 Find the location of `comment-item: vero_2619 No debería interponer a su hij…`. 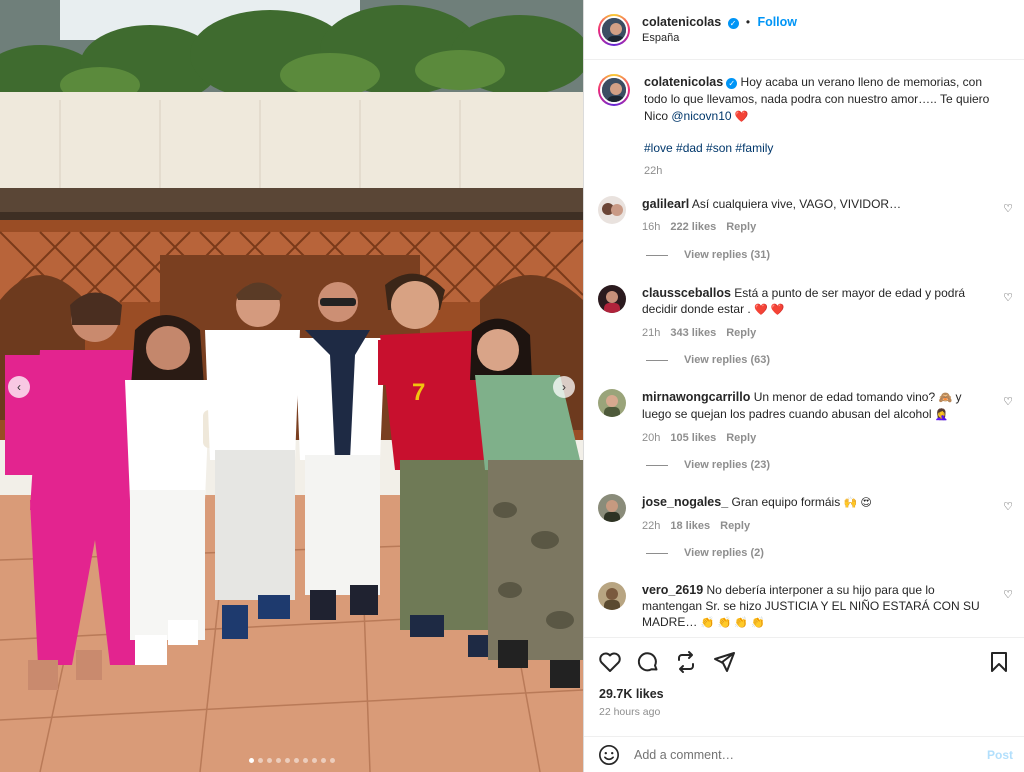

comment-item: vero_2619 No debería interponer a su hij… is located at coordinates (805, 606).